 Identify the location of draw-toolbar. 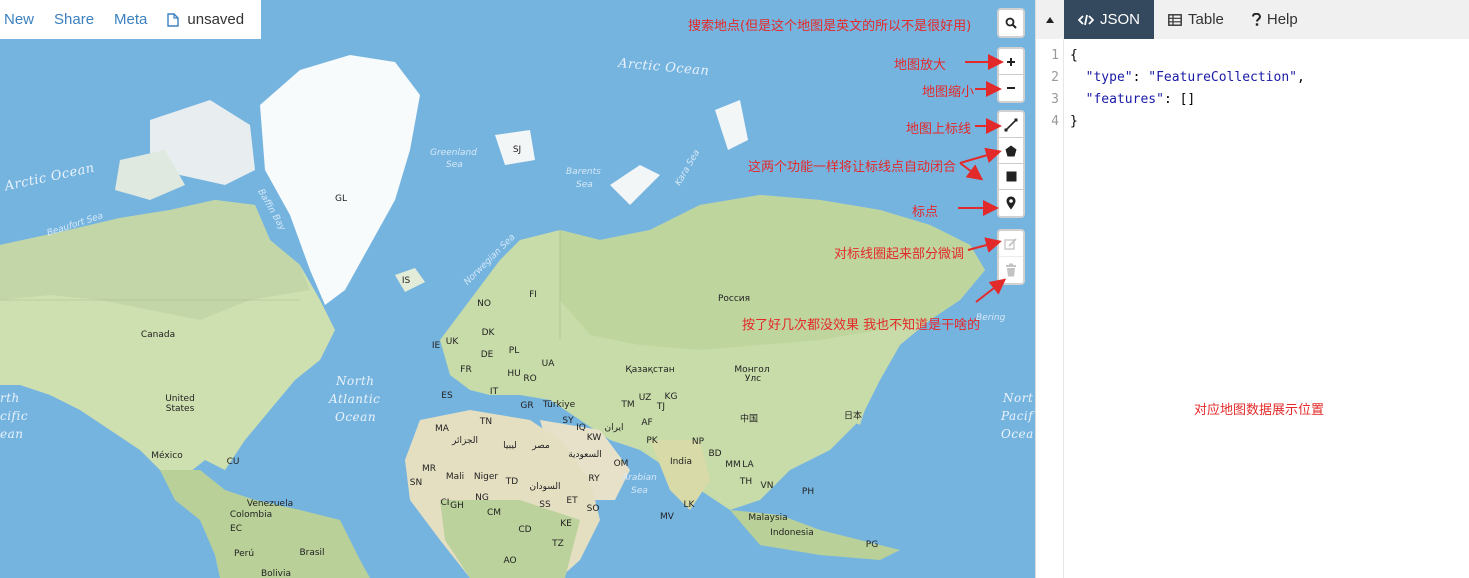
(1011, 164).